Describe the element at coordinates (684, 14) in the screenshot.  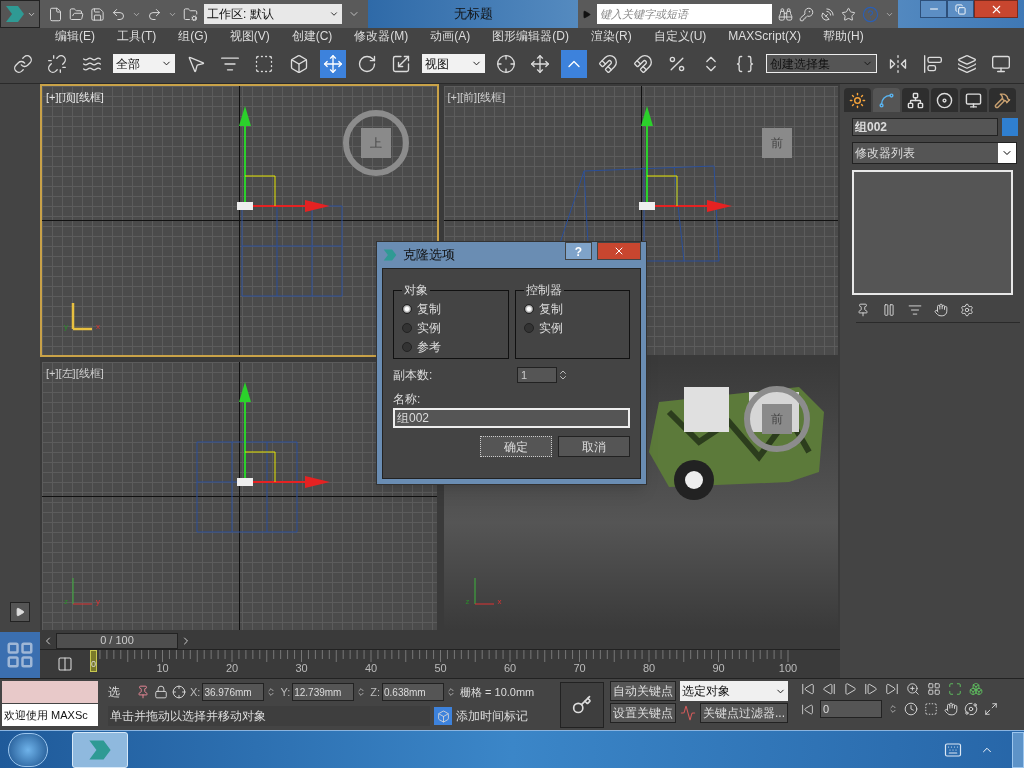
I see `search-field: 键入关键字或短语` at that location.